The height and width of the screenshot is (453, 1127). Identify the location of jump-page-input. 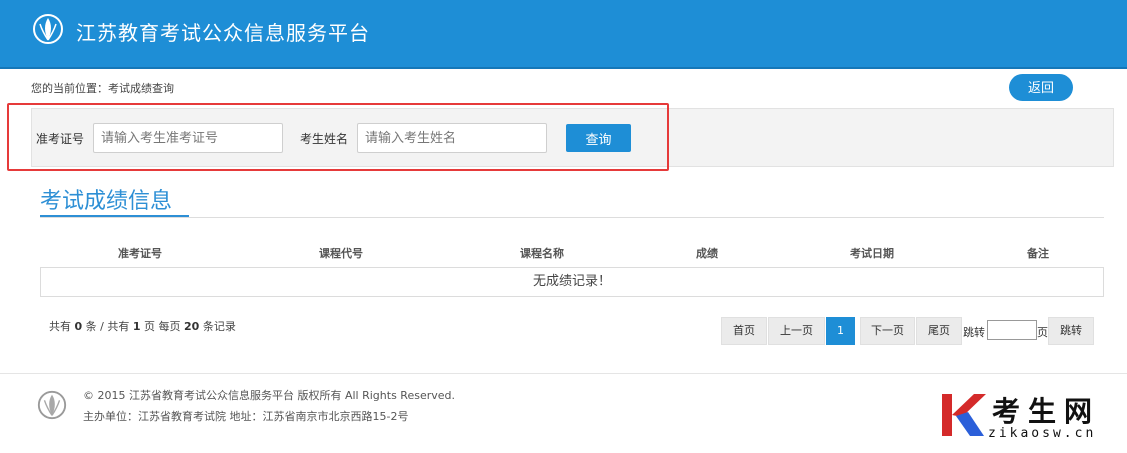
(1012, 330).